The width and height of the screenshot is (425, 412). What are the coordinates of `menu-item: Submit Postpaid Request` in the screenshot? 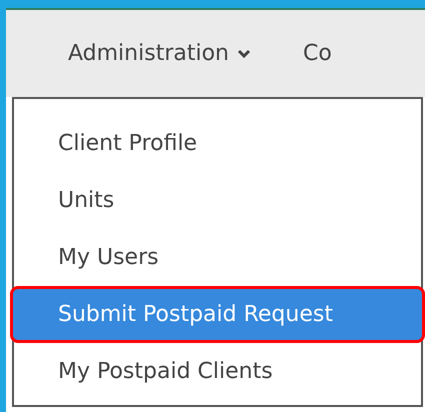 It's located at (217, 314).